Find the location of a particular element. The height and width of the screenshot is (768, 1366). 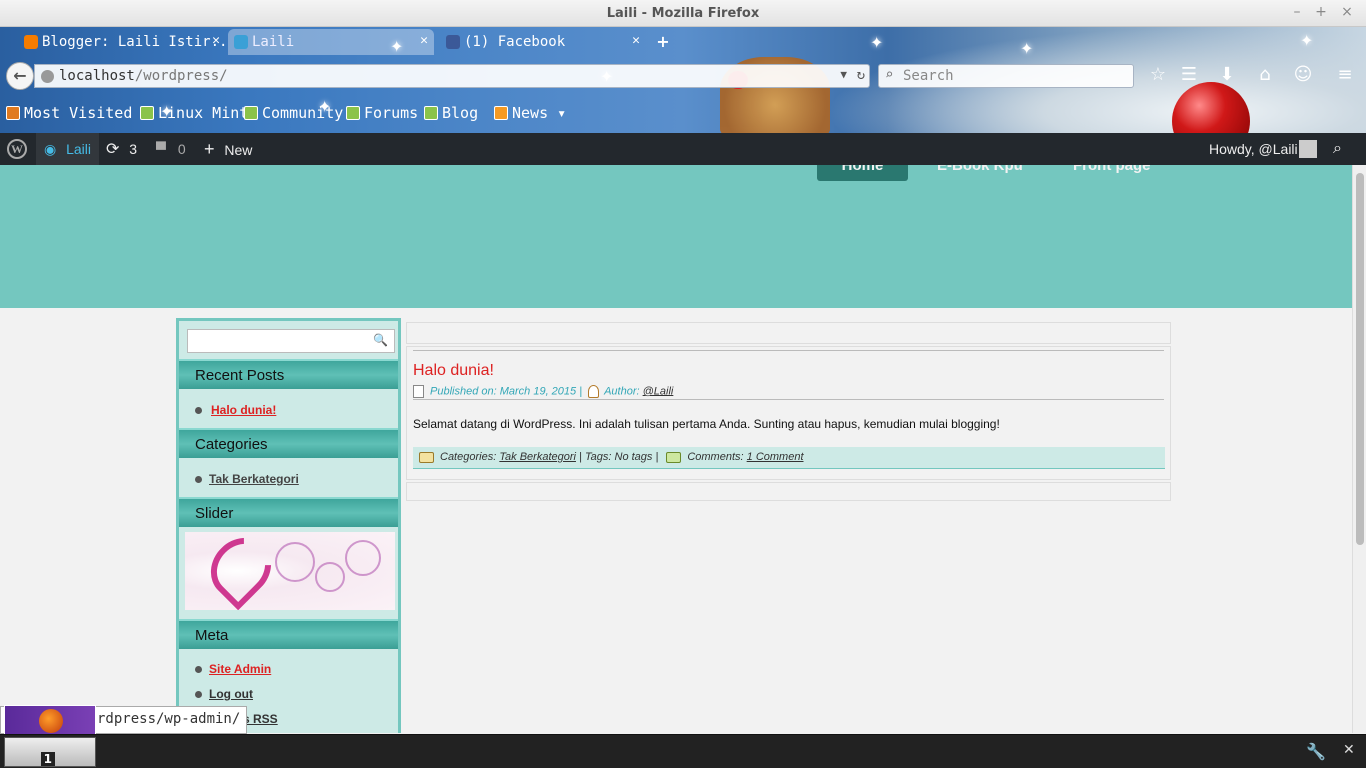

published-date: Published on: March 19, 2015 | is located at coordinates (506, 391).